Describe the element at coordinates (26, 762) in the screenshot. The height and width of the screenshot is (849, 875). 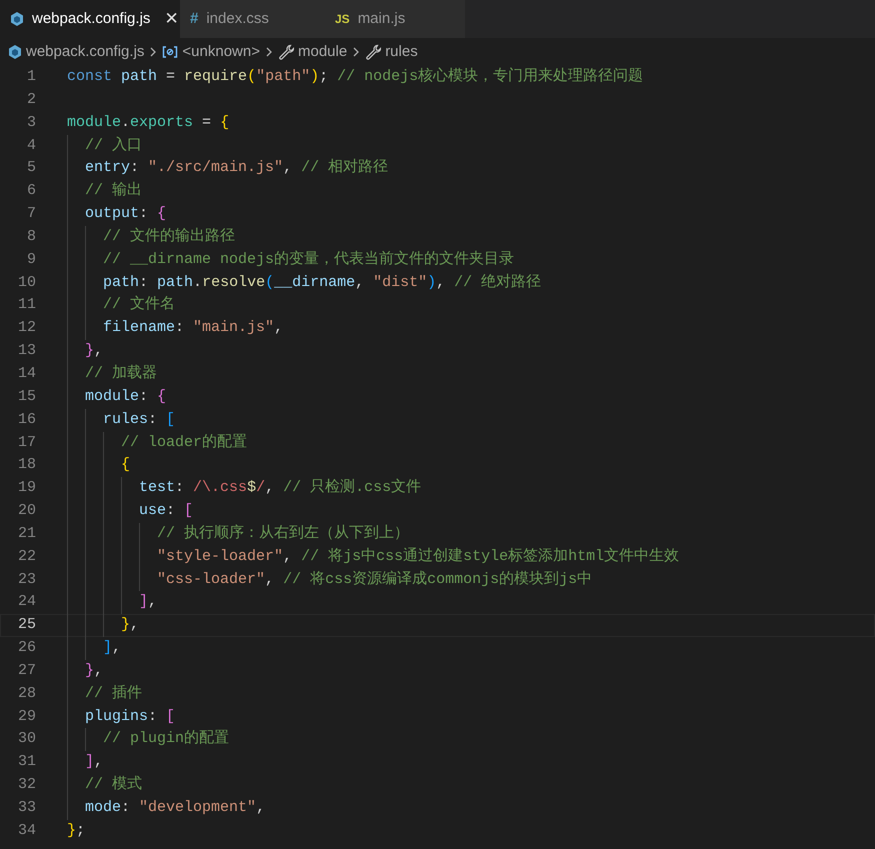
I see `line-number: 31` at that location.